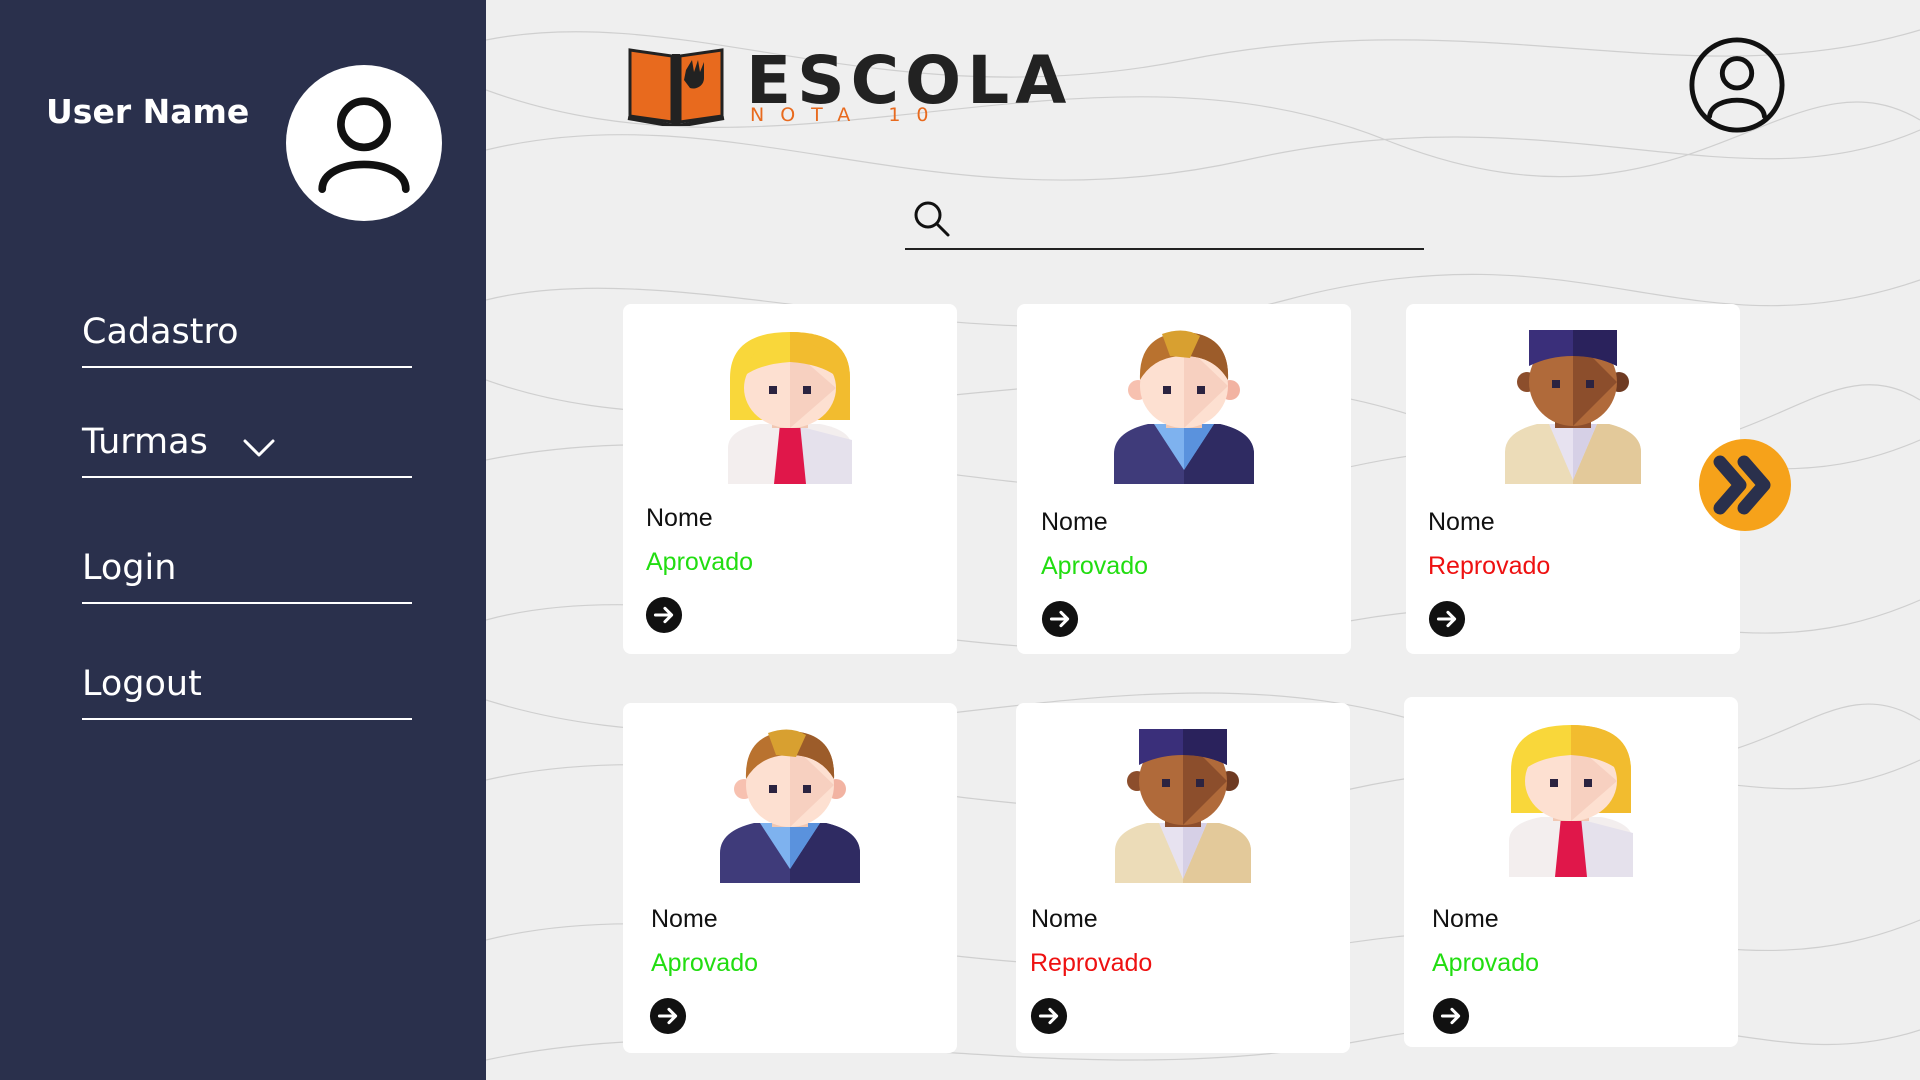  I want to click on sidebar-item-label: Turmas, so click(145, 442).